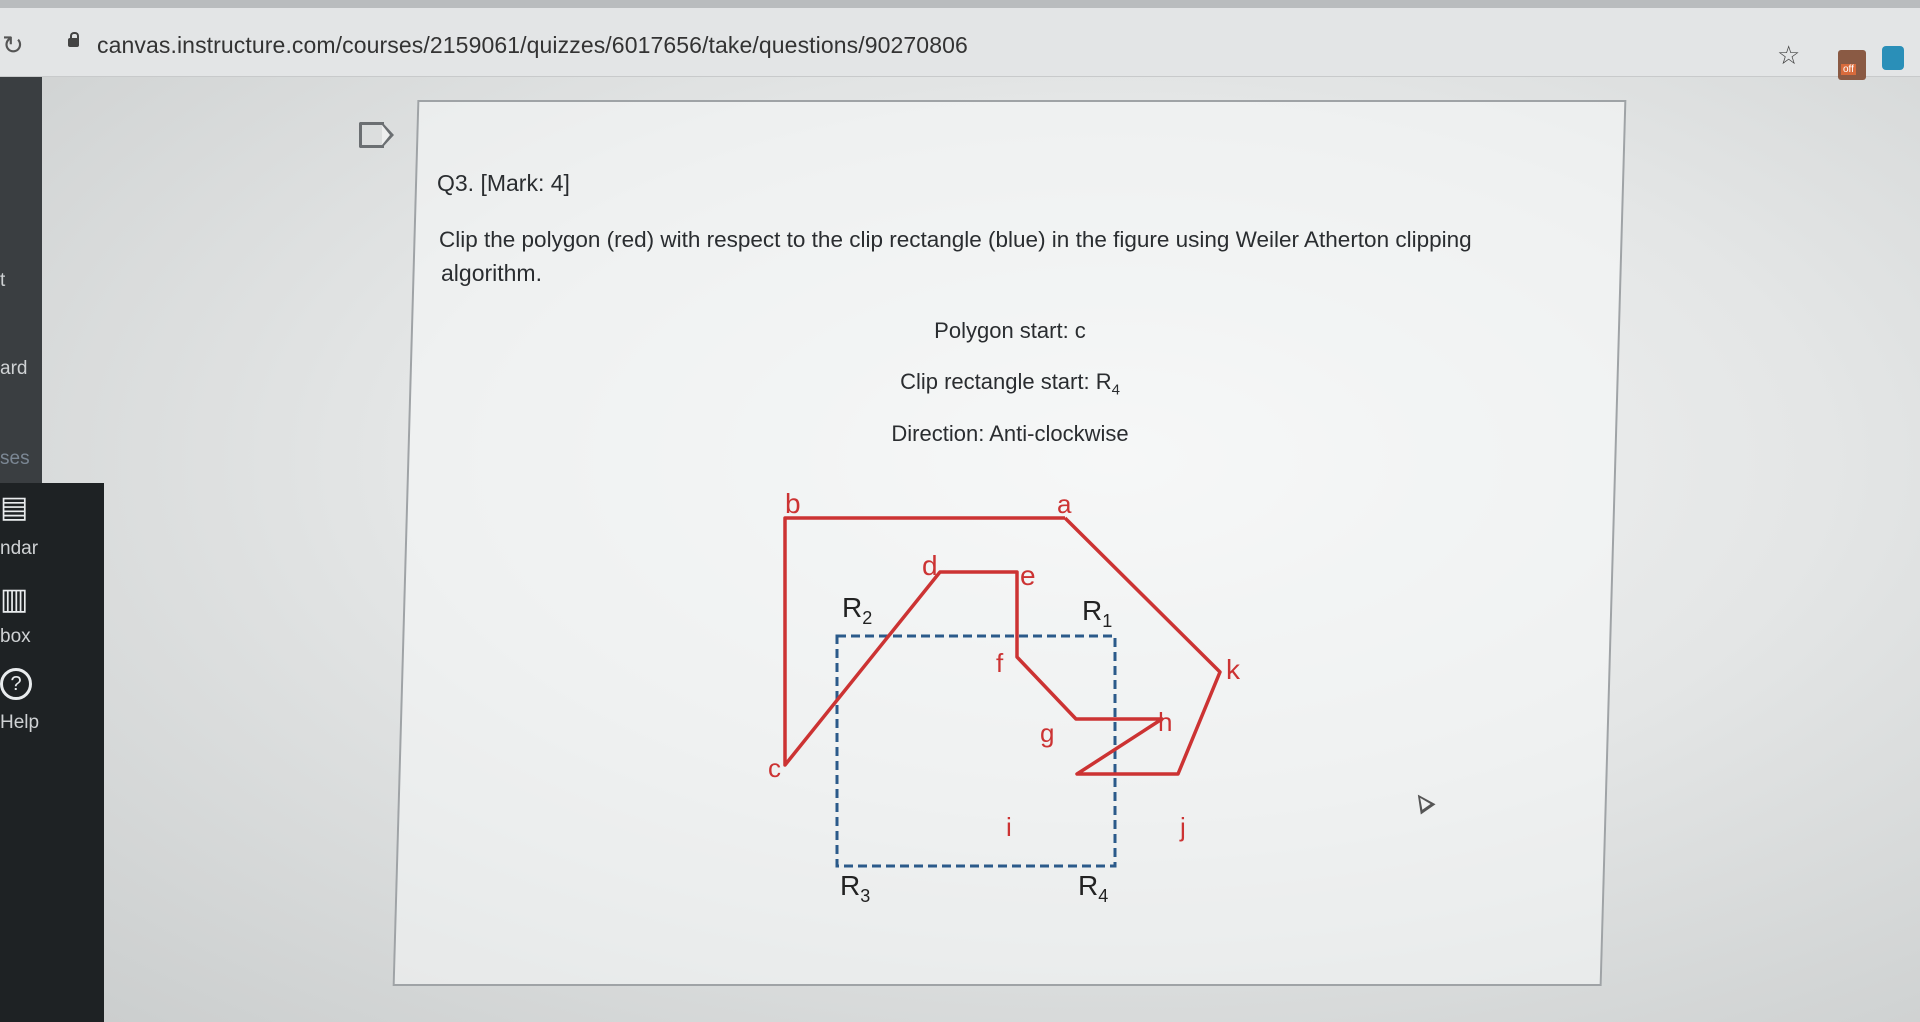 This screenshot has width=1920, height=1022. Describe the element at coordinates (1182, 827) in the screenshot. I see `vertex-j-label: j` at that location.